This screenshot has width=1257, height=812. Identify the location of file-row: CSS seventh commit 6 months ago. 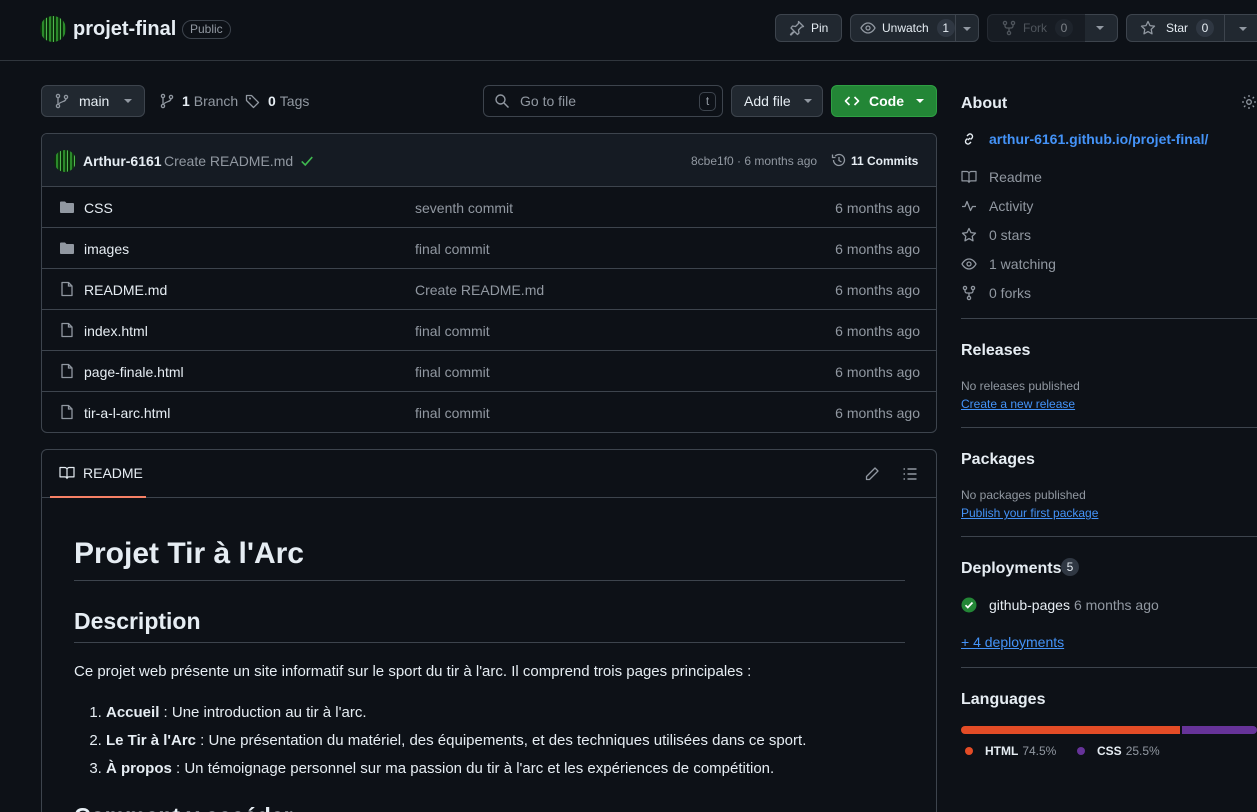
(489, 207).